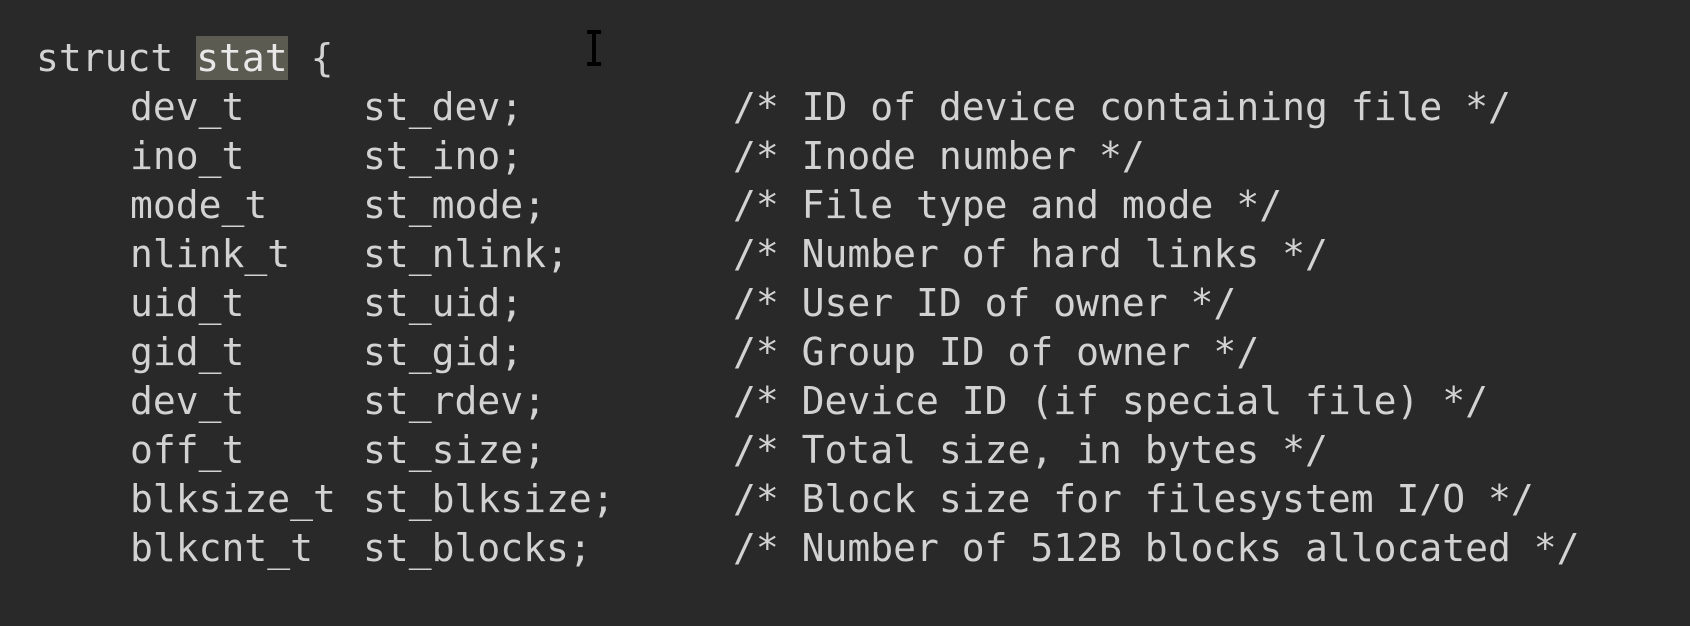  Describe the element at coordinates (222, 548) in the screenshot. I see `field-type: blkcnt_t` at that location.